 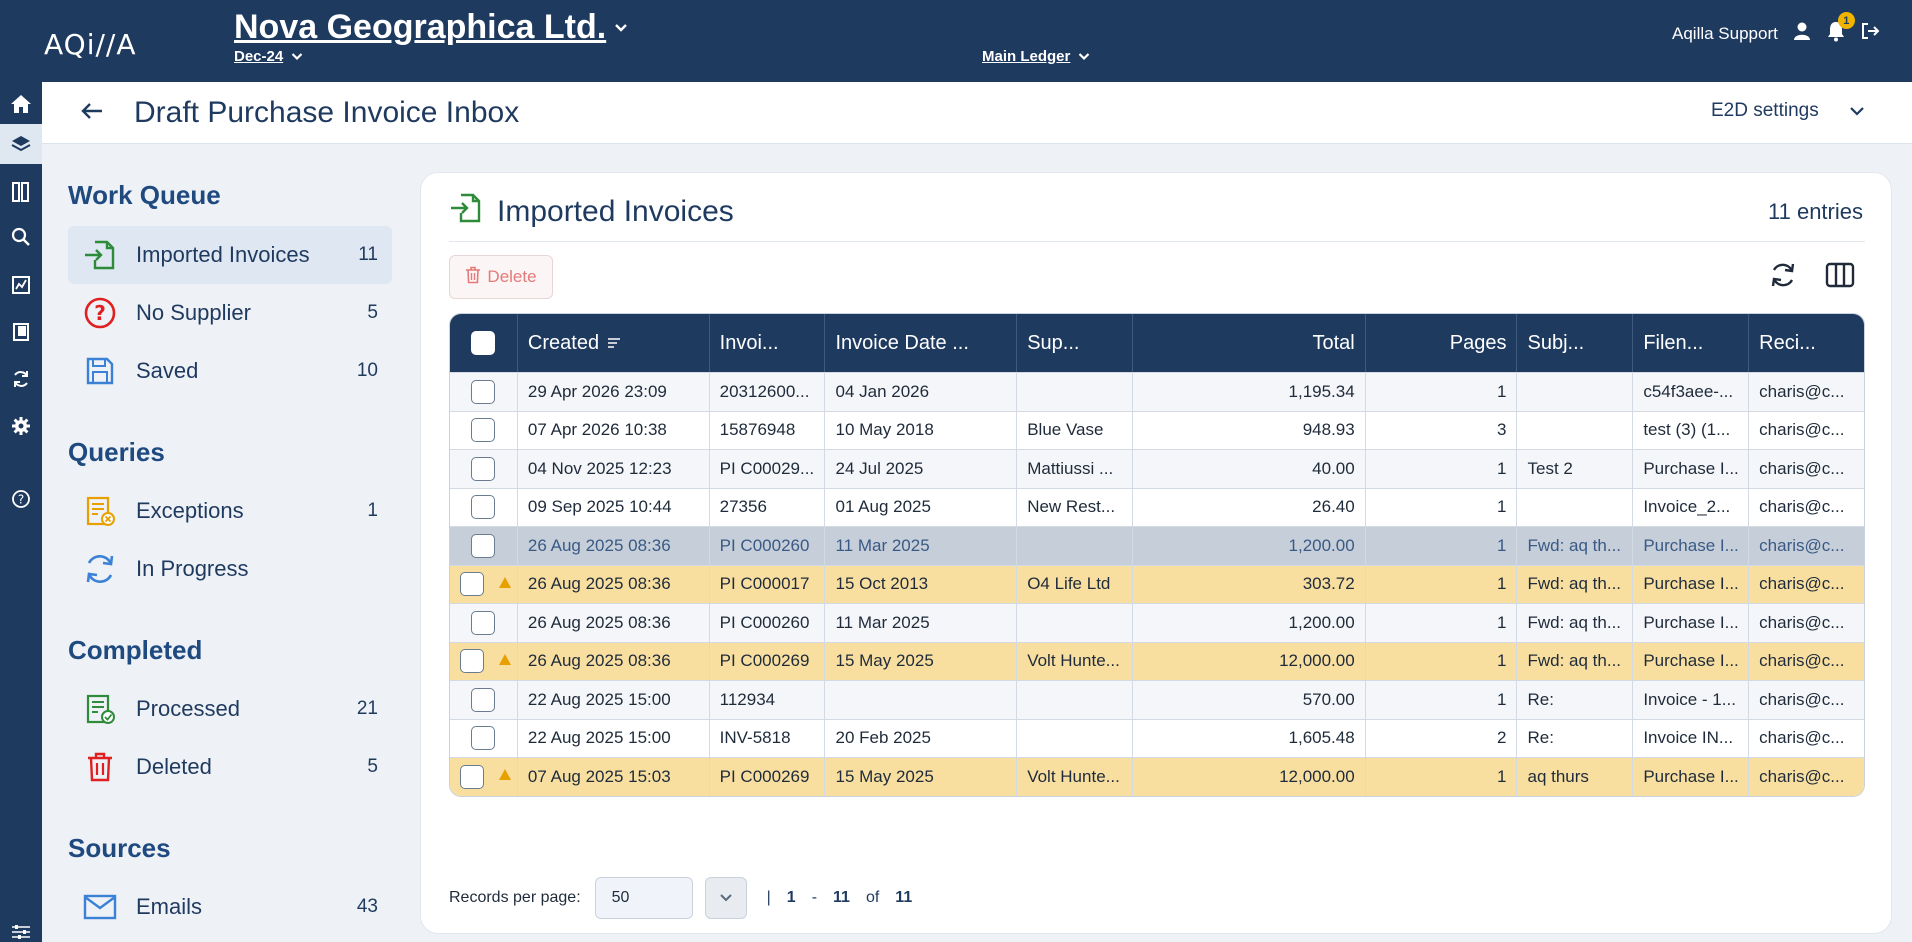 I want to click on chevron-down-icon, so click(x=297, y=56).